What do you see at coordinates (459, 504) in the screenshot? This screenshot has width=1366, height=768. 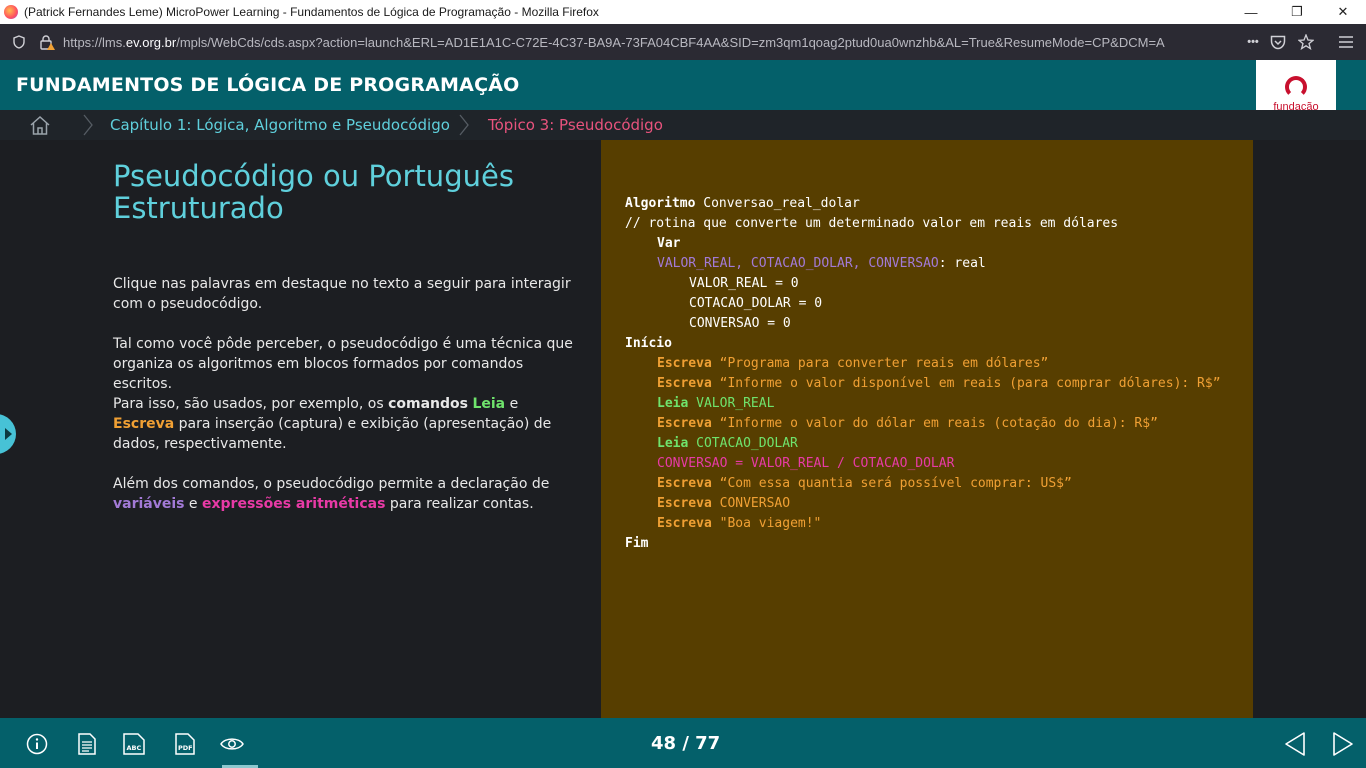 I see `text: para realizar contas.` at bounding box center [459, 504].